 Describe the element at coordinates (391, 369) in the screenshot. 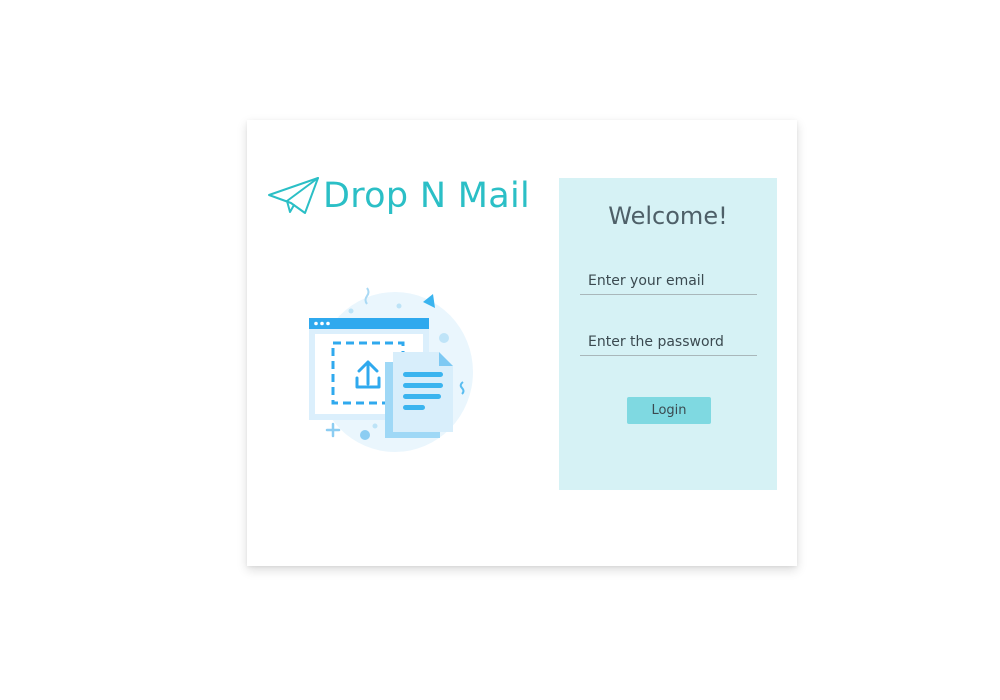

I see `file-upload-illustration` at that location.